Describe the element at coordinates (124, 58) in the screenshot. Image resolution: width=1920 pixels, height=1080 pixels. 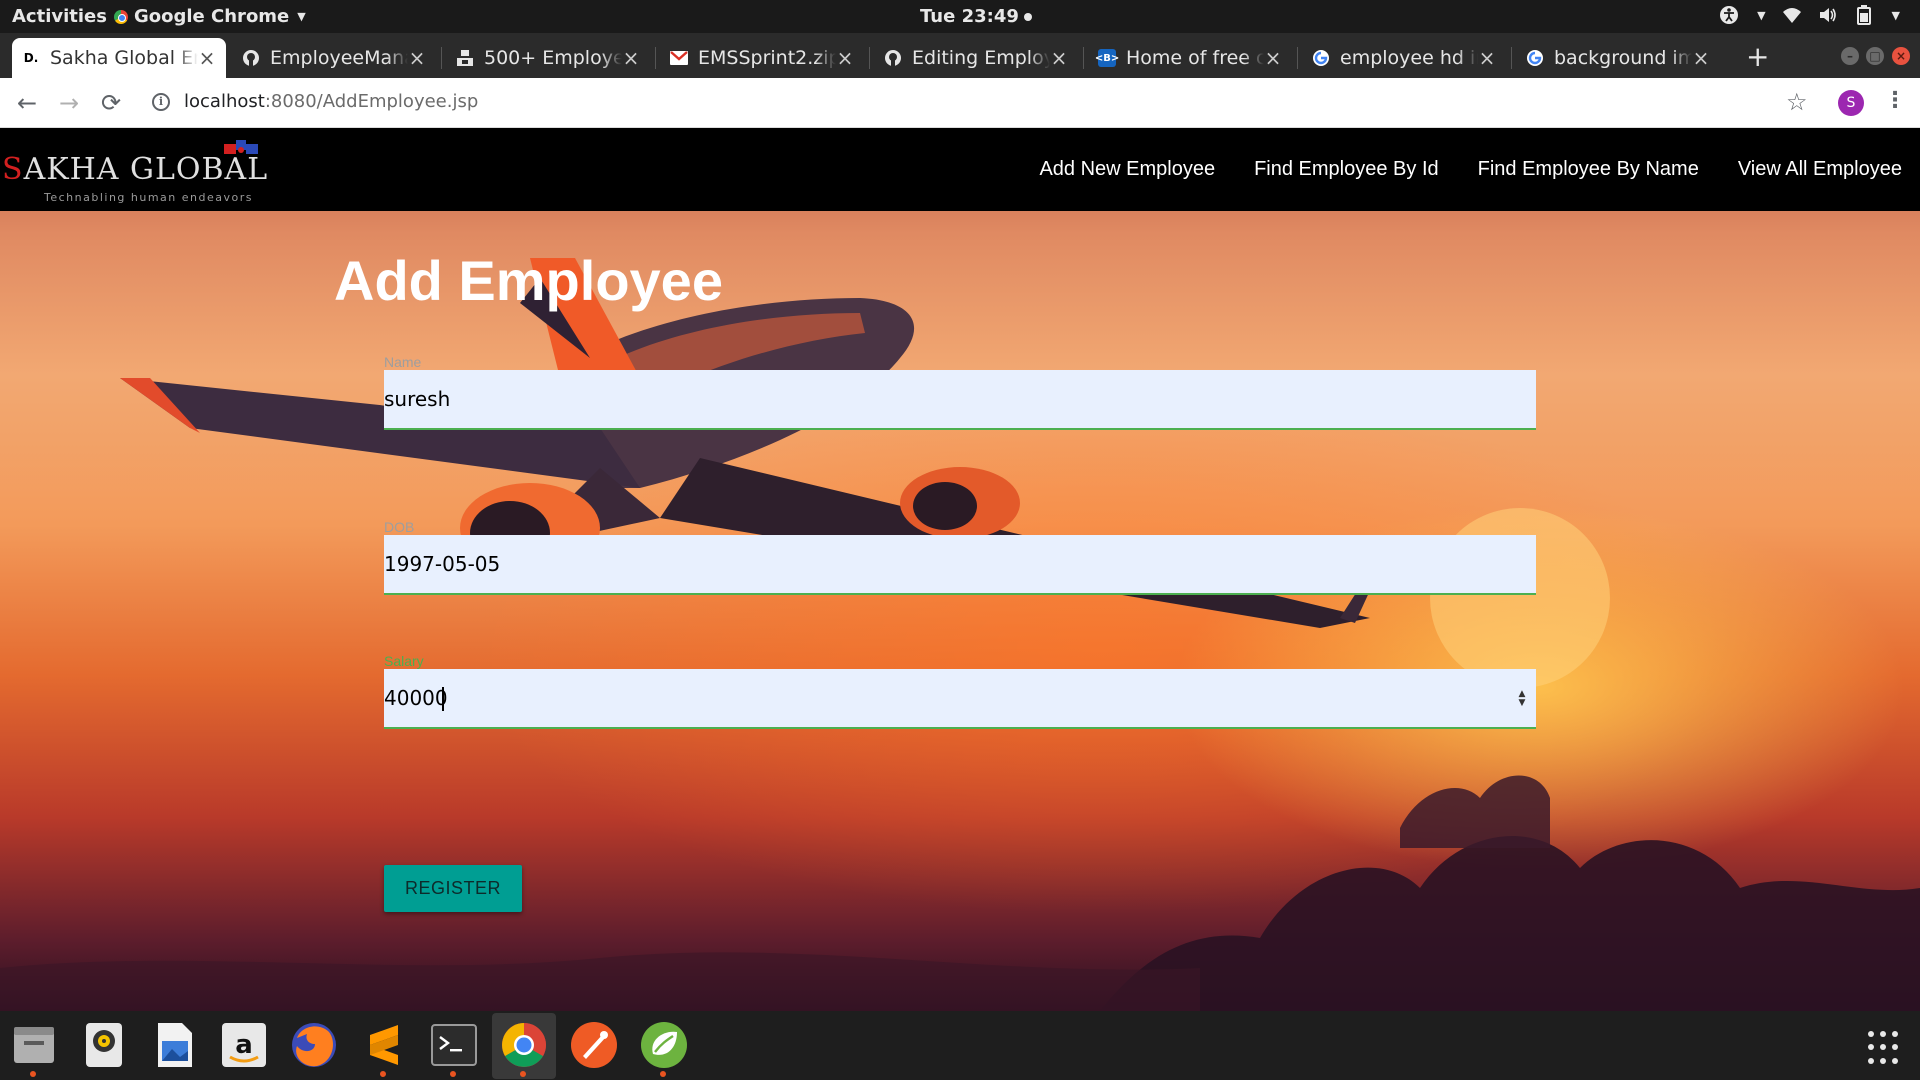
I see `tab-title: Sakha Global Employee Management` at that location.